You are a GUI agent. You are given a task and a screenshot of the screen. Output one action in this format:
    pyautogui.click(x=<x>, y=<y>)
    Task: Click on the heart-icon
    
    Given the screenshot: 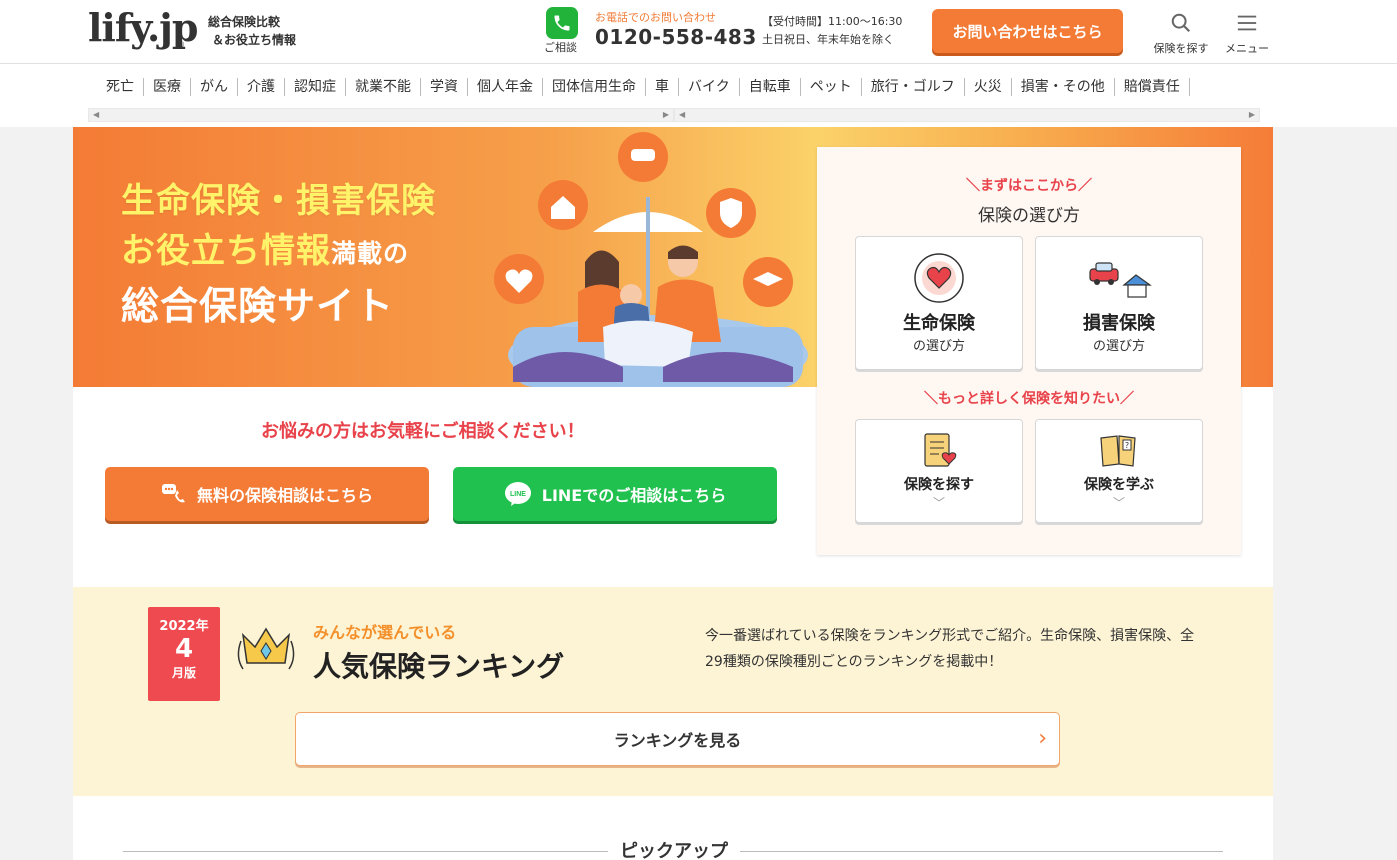 What is the action you would take?
    pyautogui.click(x=939, y=278)
    